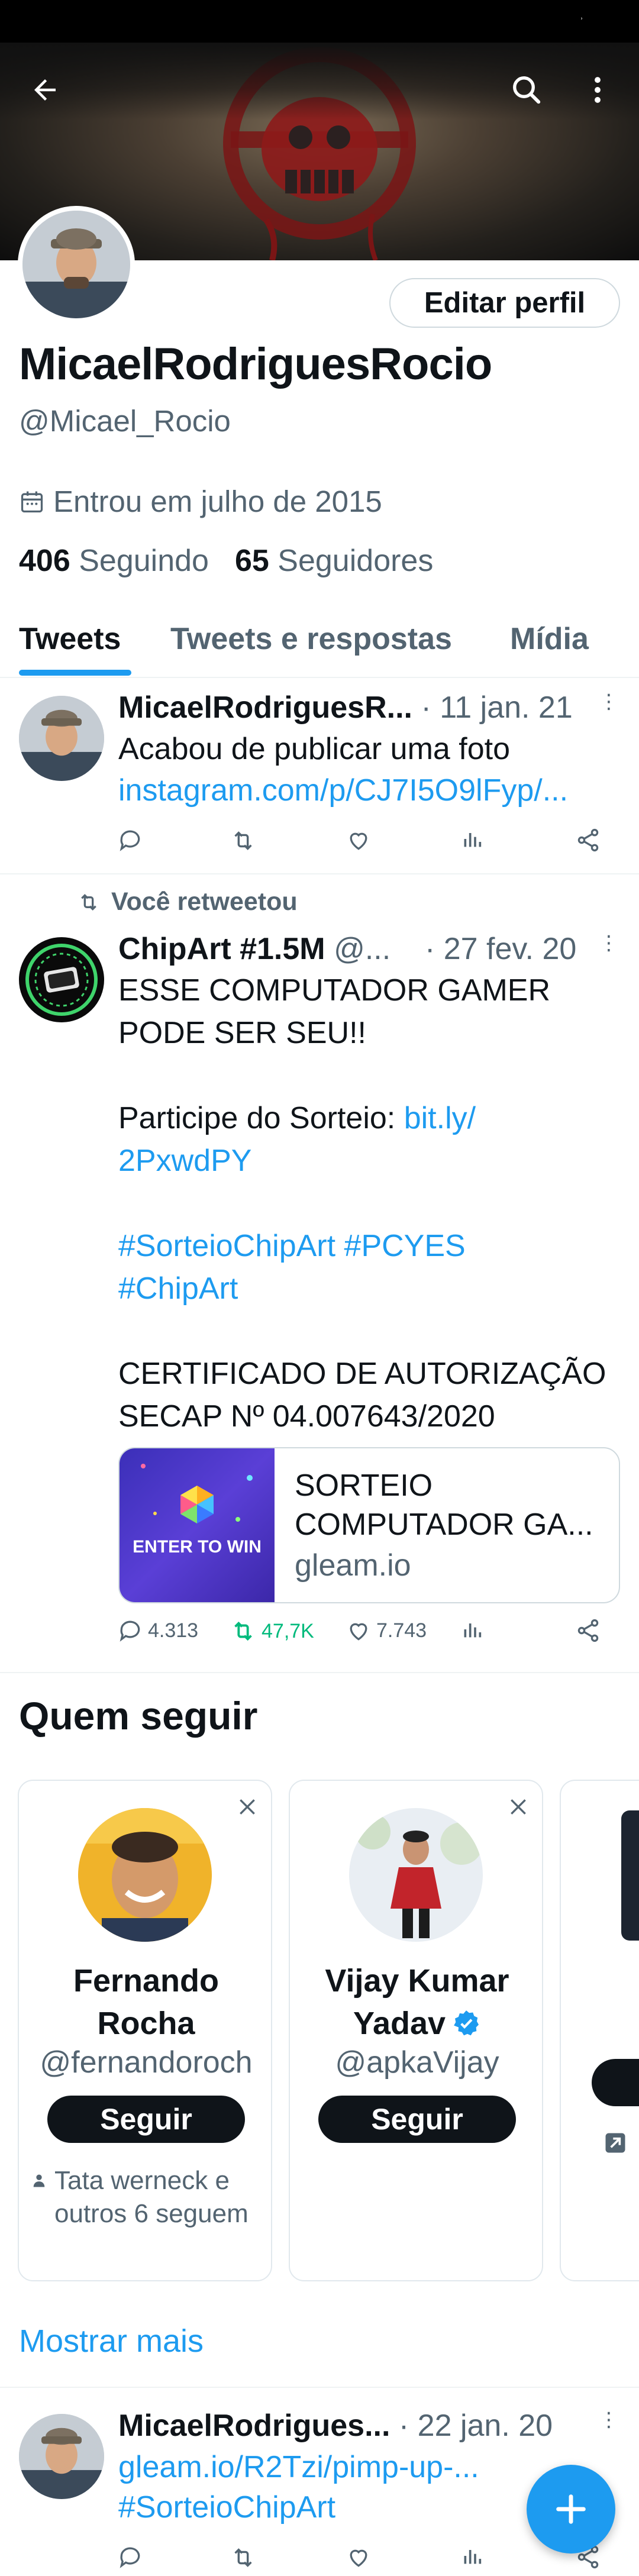 This screenshot has width=639, height=2576. I want to click on author-name: ChipArt #1.5M, so click(221, 949).